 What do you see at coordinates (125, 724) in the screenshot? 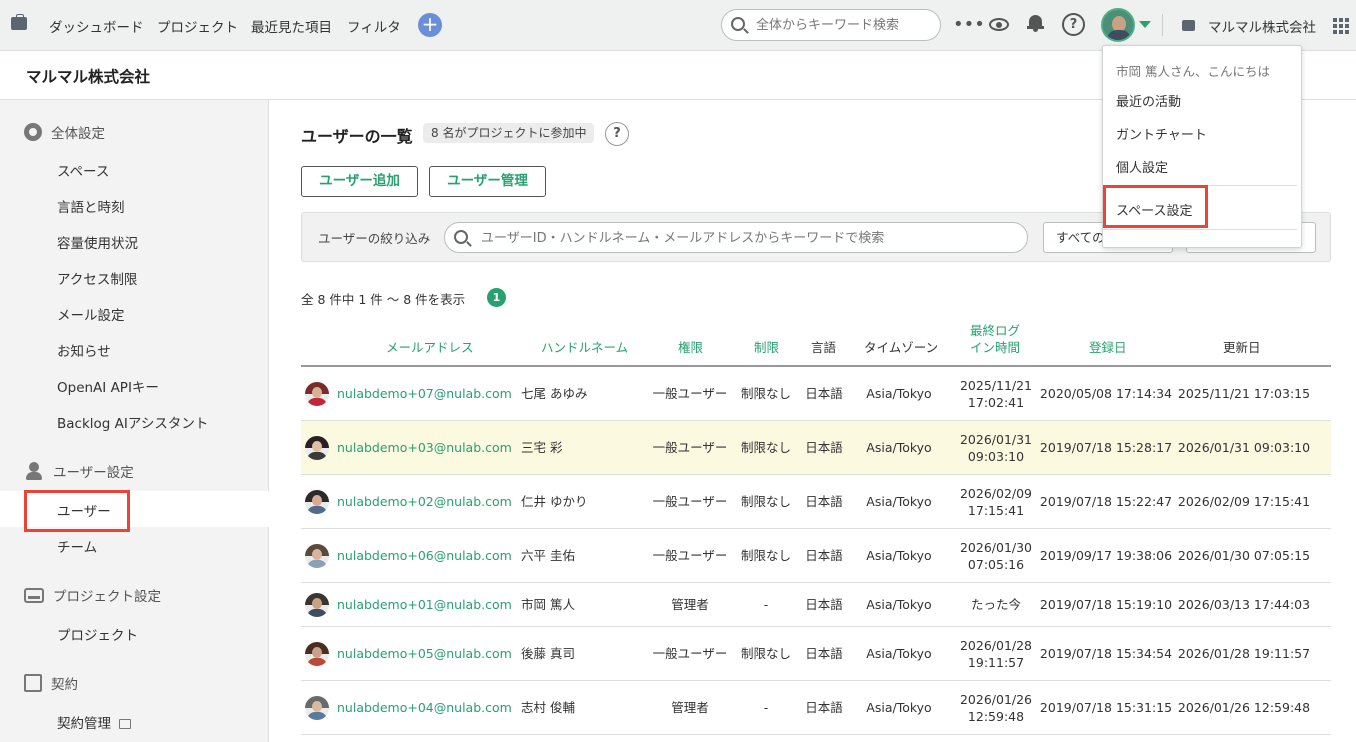
I see `external-link-icon` at bounding box center [125, 724].